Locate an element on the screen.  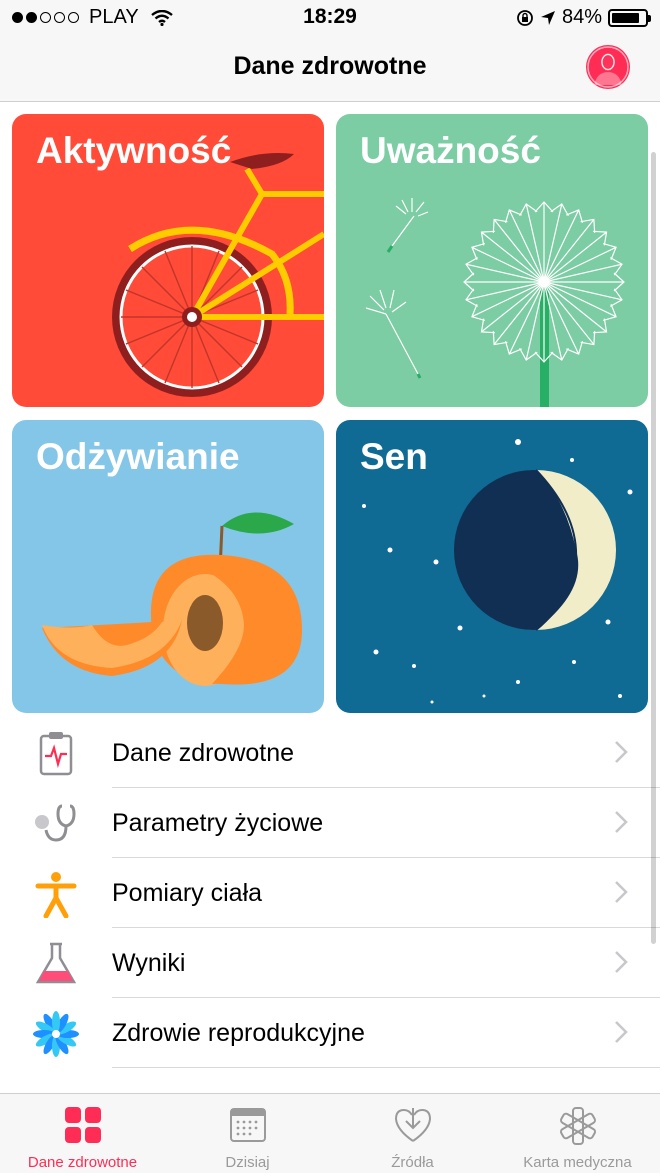
tab-label: Dane zdrowotne is located at coordinates (82, 1162).